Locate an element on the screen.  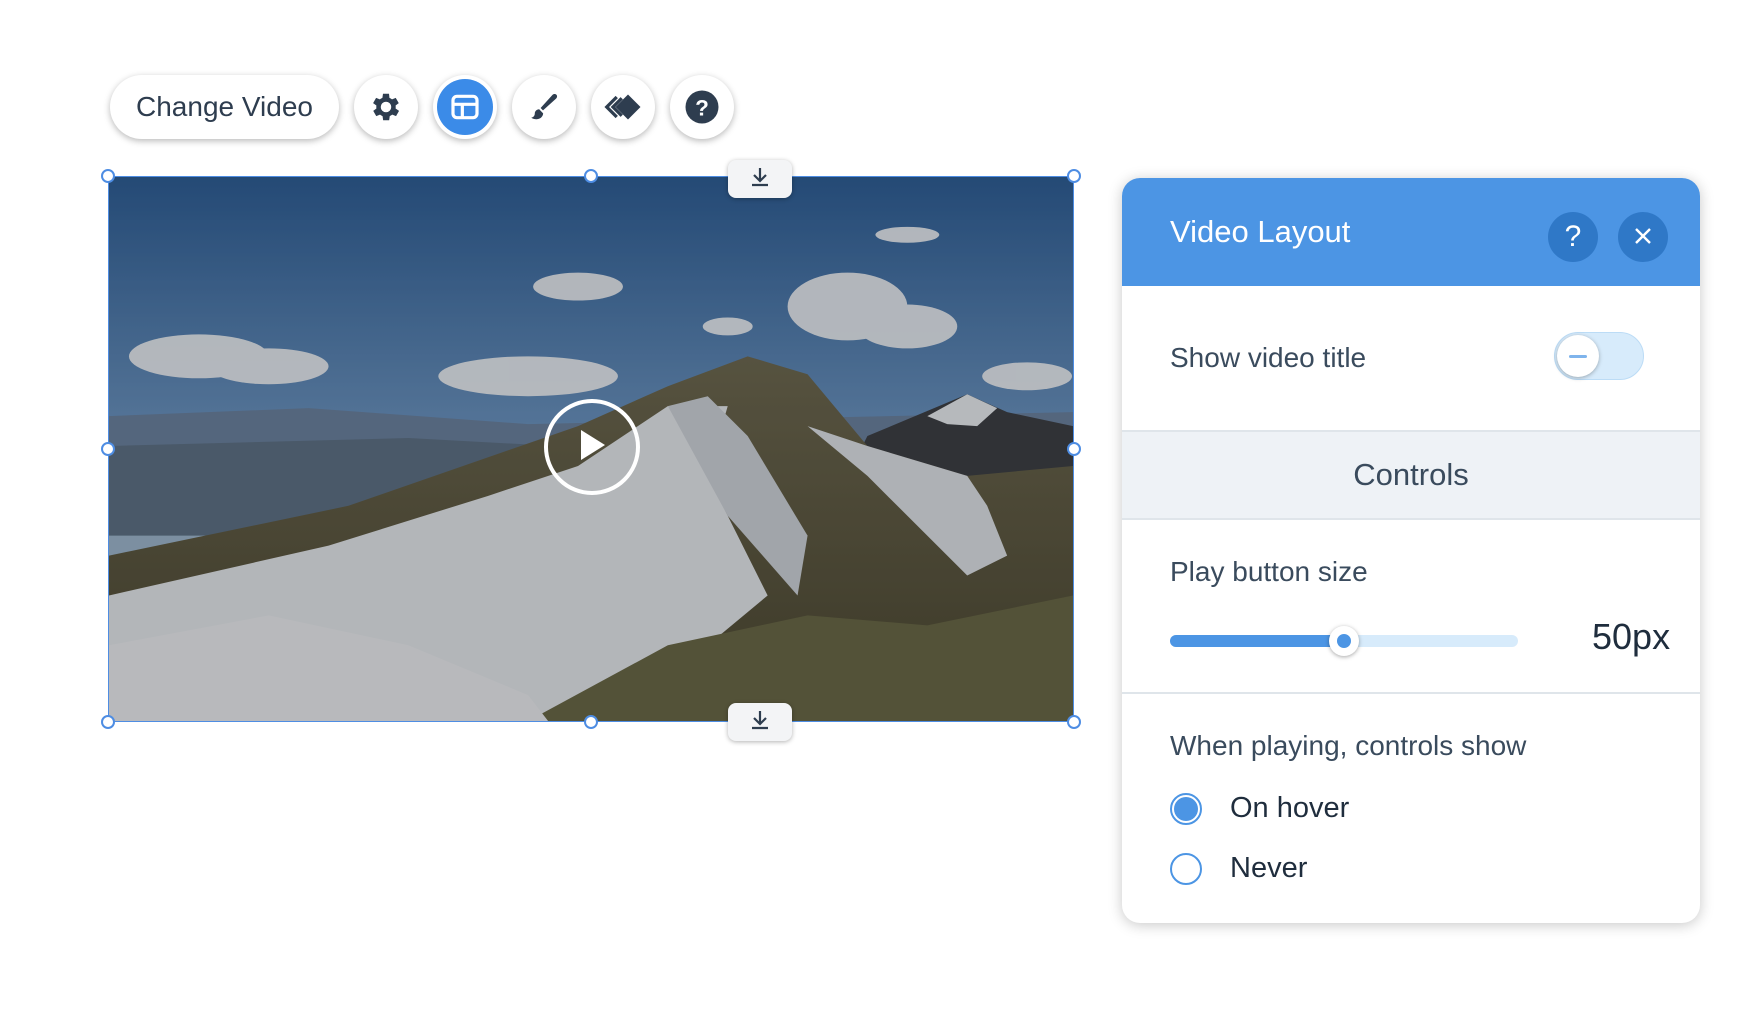
show-title-row: Show video title is located at coordinates (1411, 359).